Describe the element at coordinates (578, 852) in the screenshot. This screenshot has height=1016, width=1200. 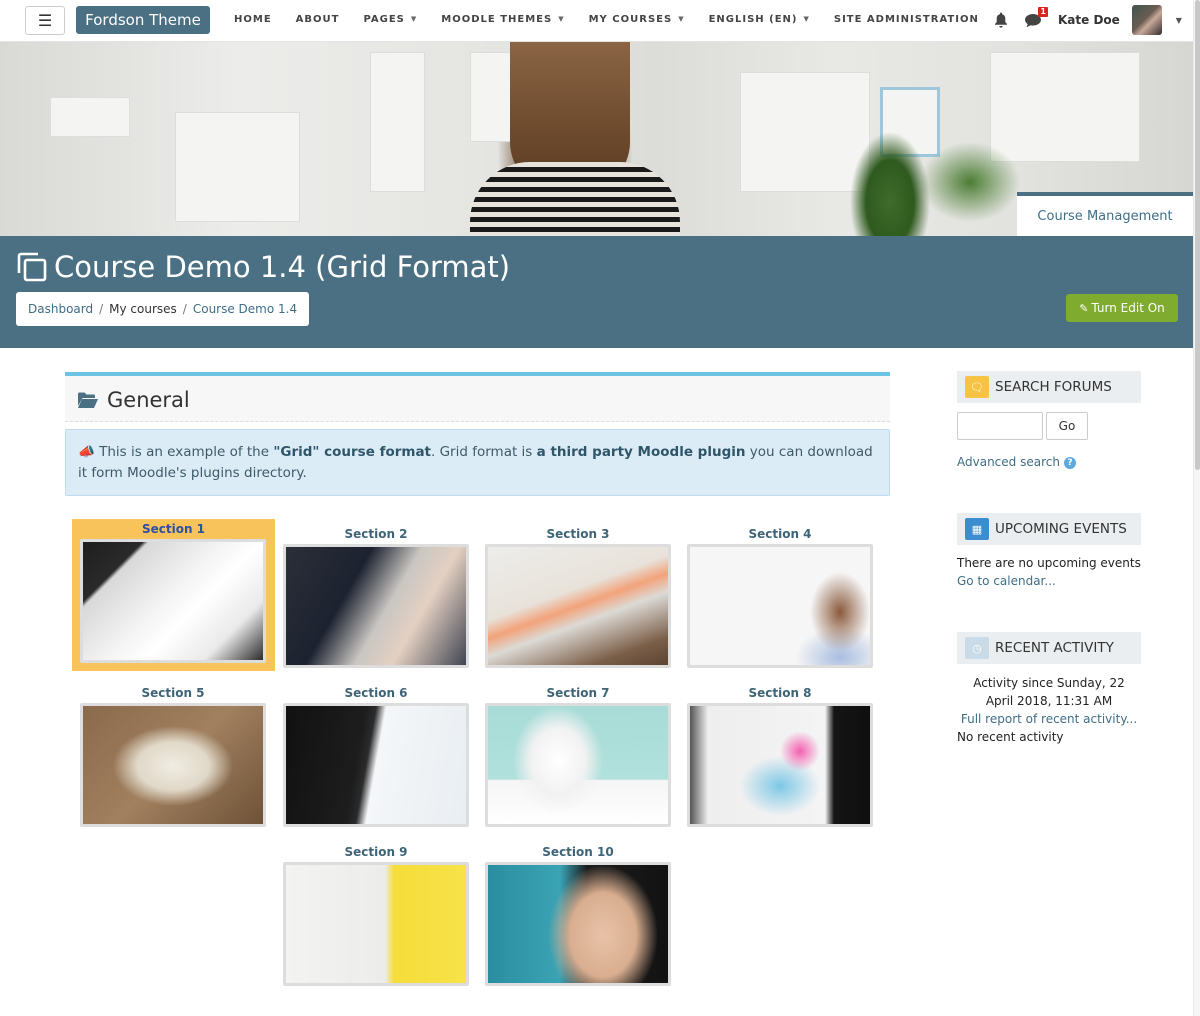
I see `section-label: Section 10` at that location.